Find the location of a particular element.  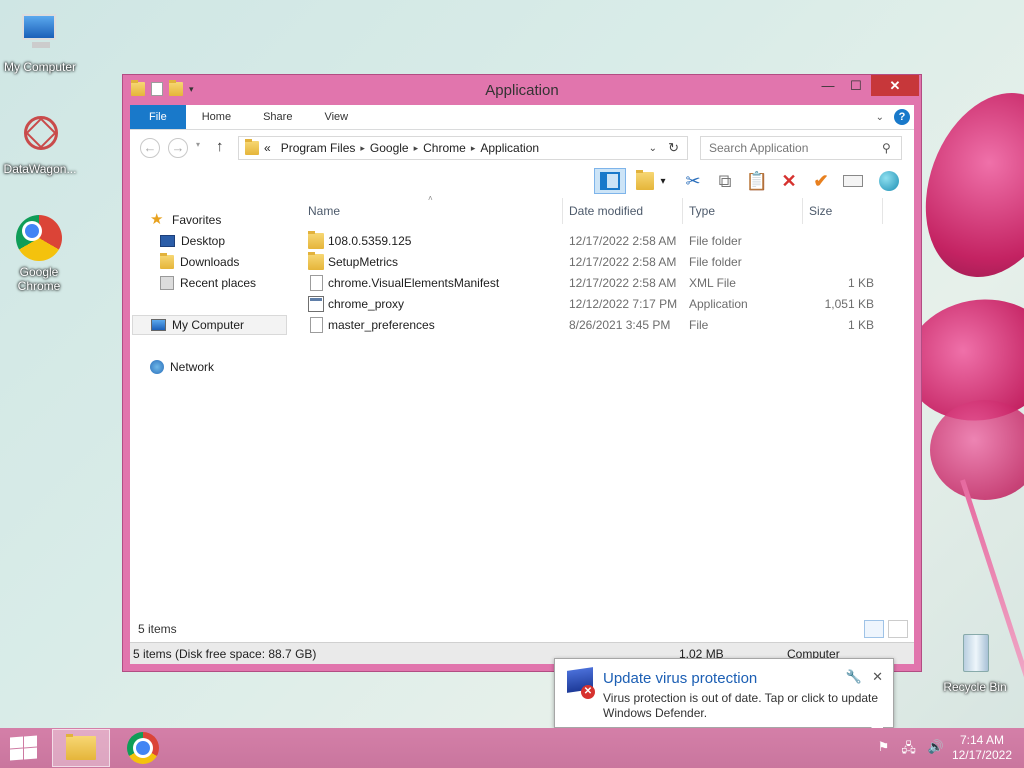

command-toolbar: ▾ ✂ ⧉ 📋 ✕ ✔ is located at coordinates (522, 182).